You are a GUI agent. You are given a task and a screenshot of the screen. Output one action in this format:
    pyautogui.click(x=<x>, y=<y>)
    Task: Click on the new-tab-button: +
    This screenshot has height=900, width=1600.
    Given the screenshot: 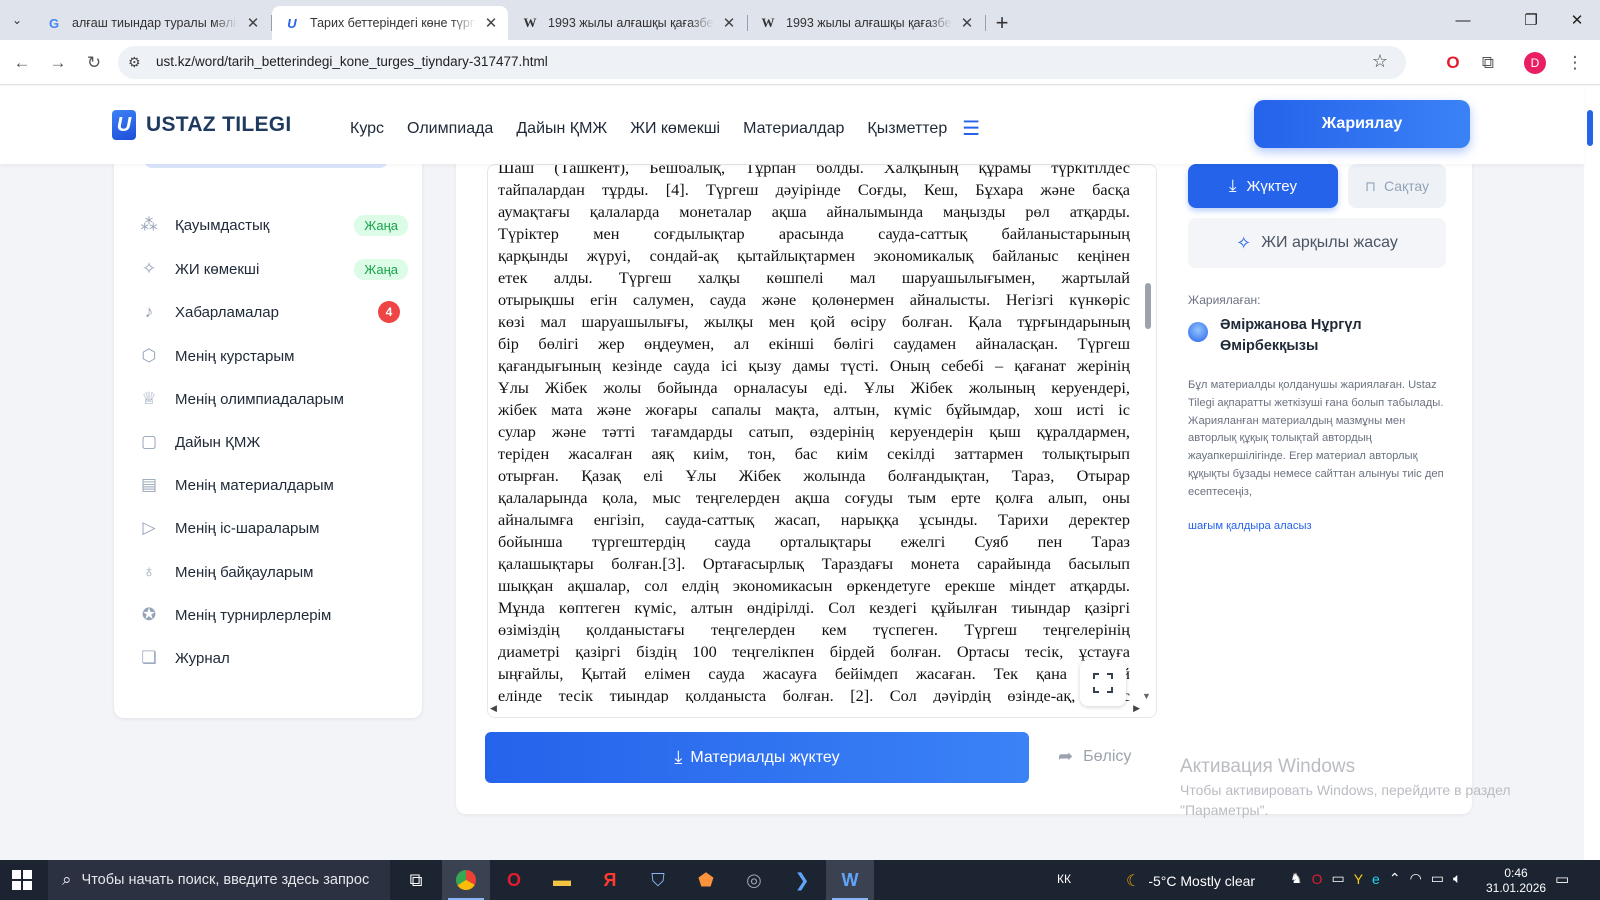 What is the action you would take?
    pyautogui.click(x=1002, y=23)
    